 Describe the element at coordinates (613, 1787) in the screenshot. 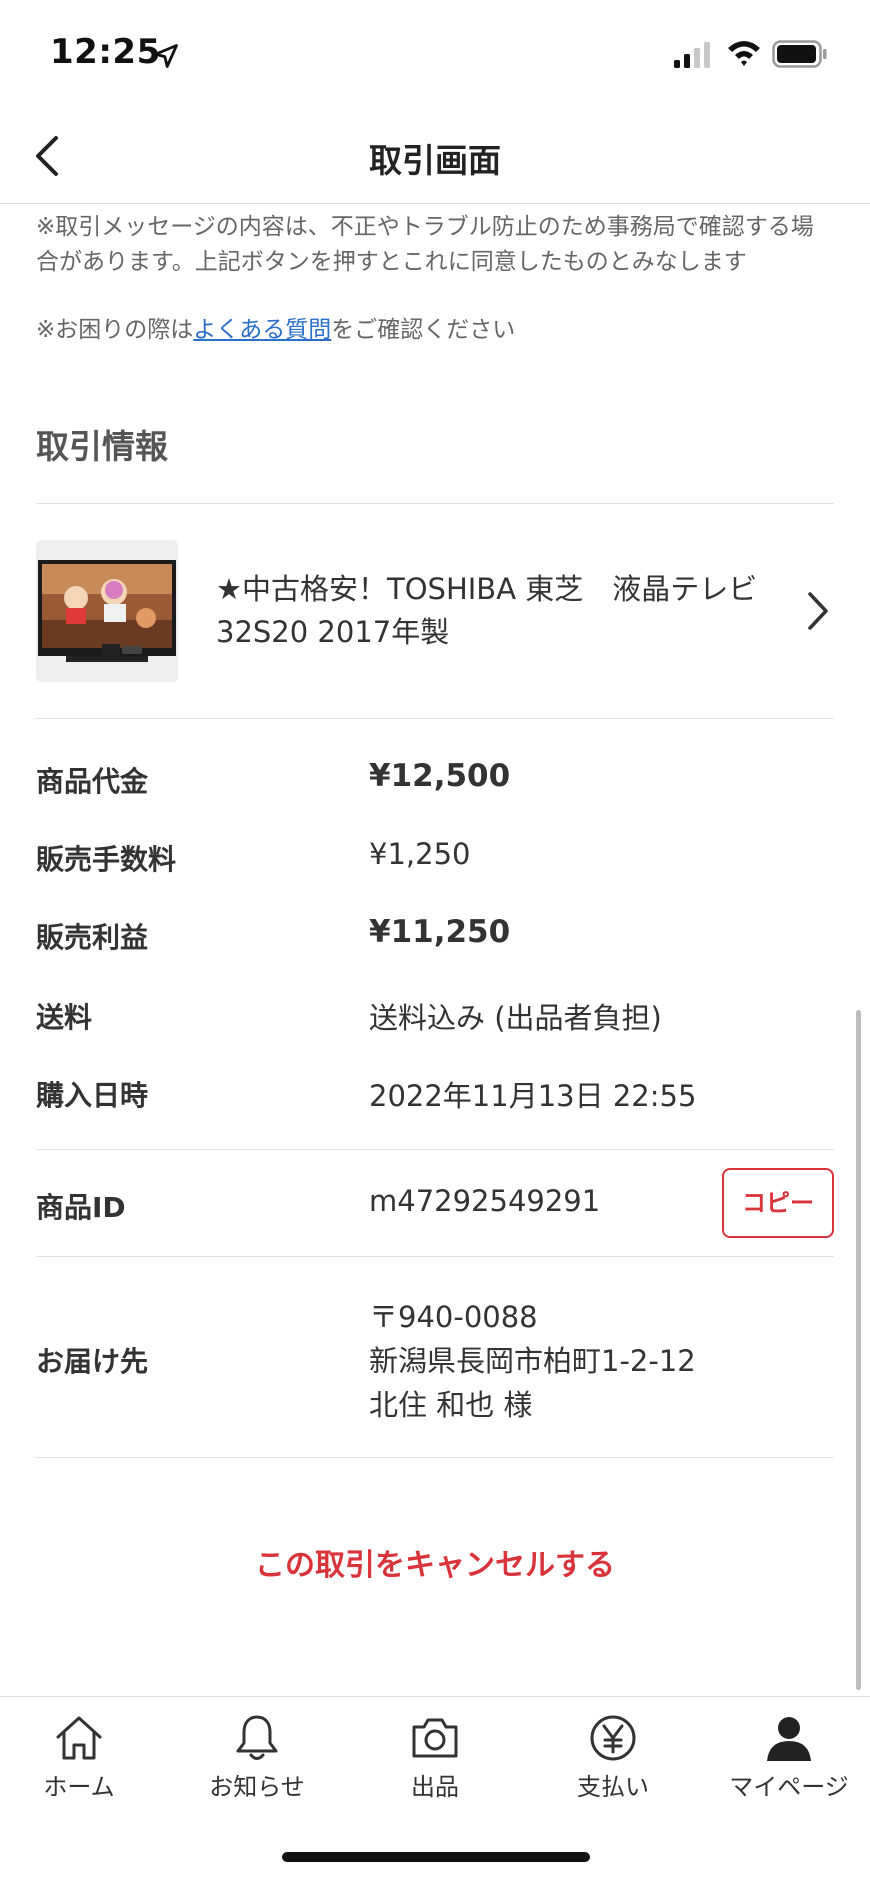

I see `tab-payment-label: 支払い` at that location.